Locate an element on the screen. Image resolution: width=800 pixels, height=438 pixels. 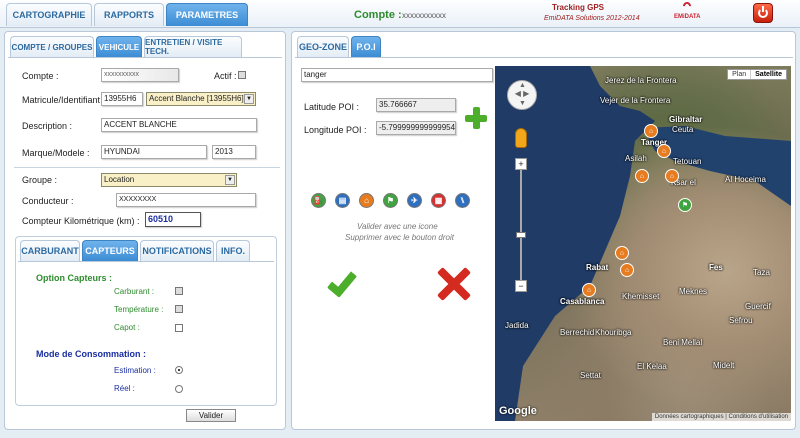
poi-type-icon: ⚑ is located at coordinates (390, 200).